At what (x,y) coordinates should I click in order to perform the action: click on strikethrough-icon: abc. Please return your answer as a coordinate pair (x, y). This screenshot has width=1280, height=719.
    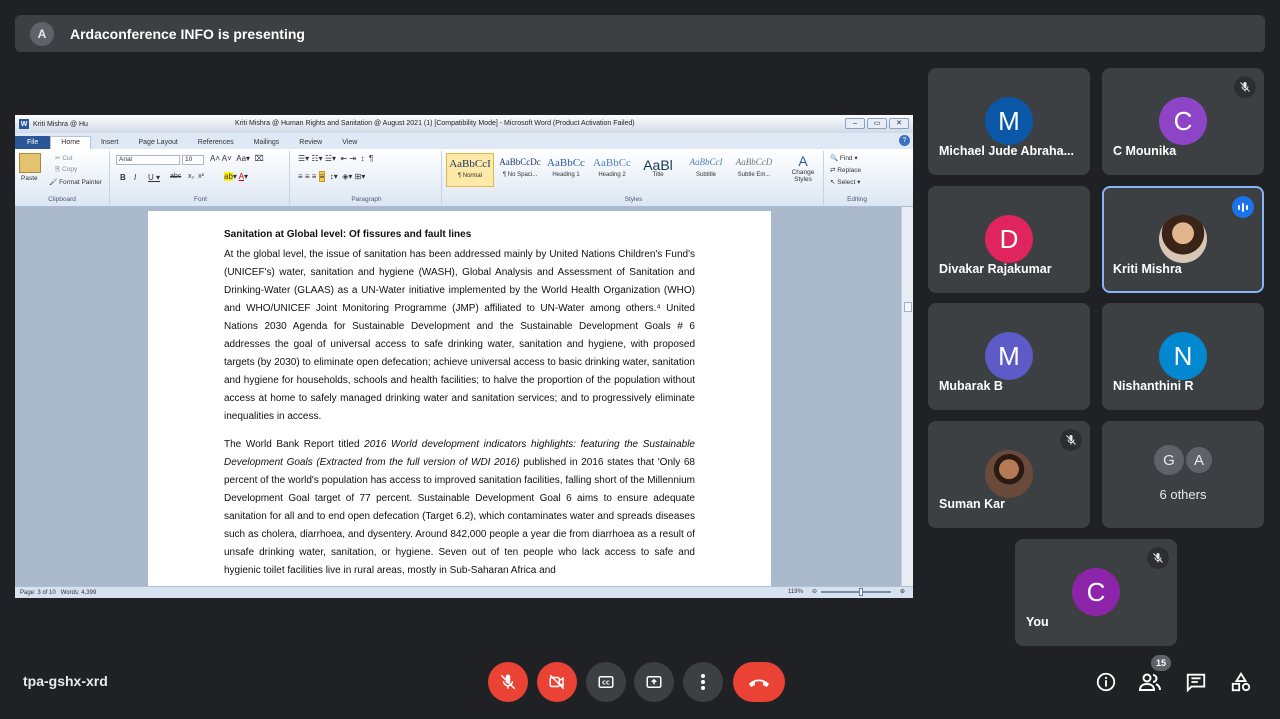
    Looking at the image, I should click on (175, 176).